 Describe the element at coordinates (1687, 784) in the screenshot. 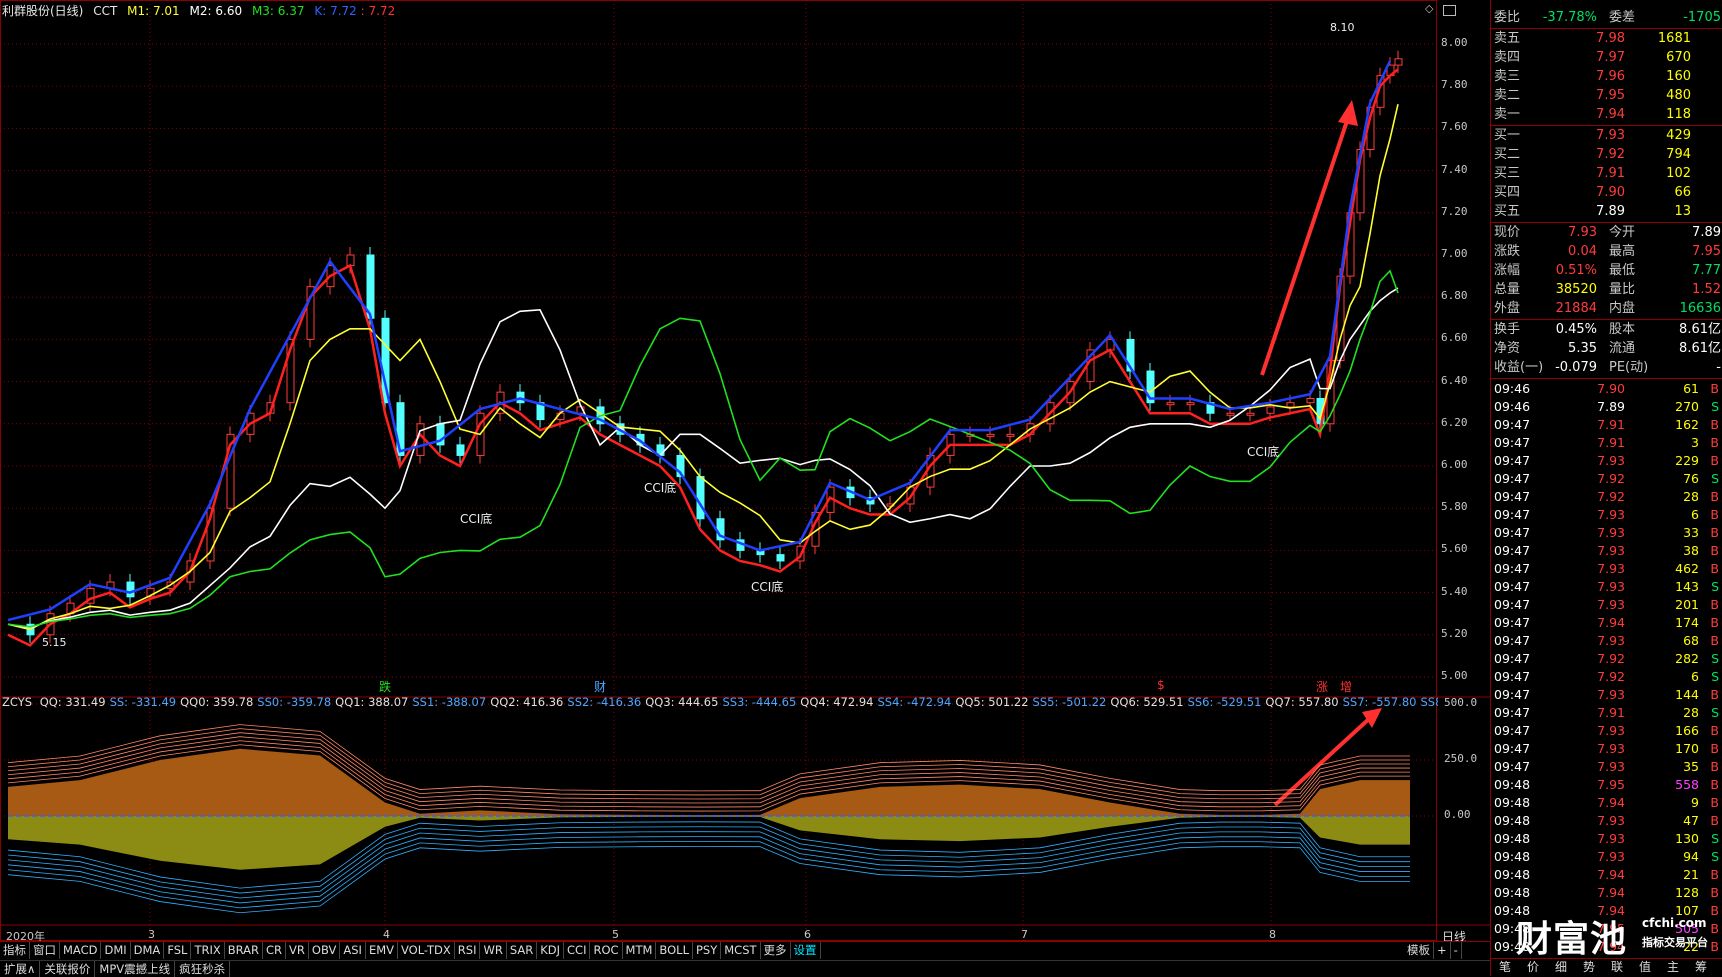

I see `tick-volume: 558` at that location.